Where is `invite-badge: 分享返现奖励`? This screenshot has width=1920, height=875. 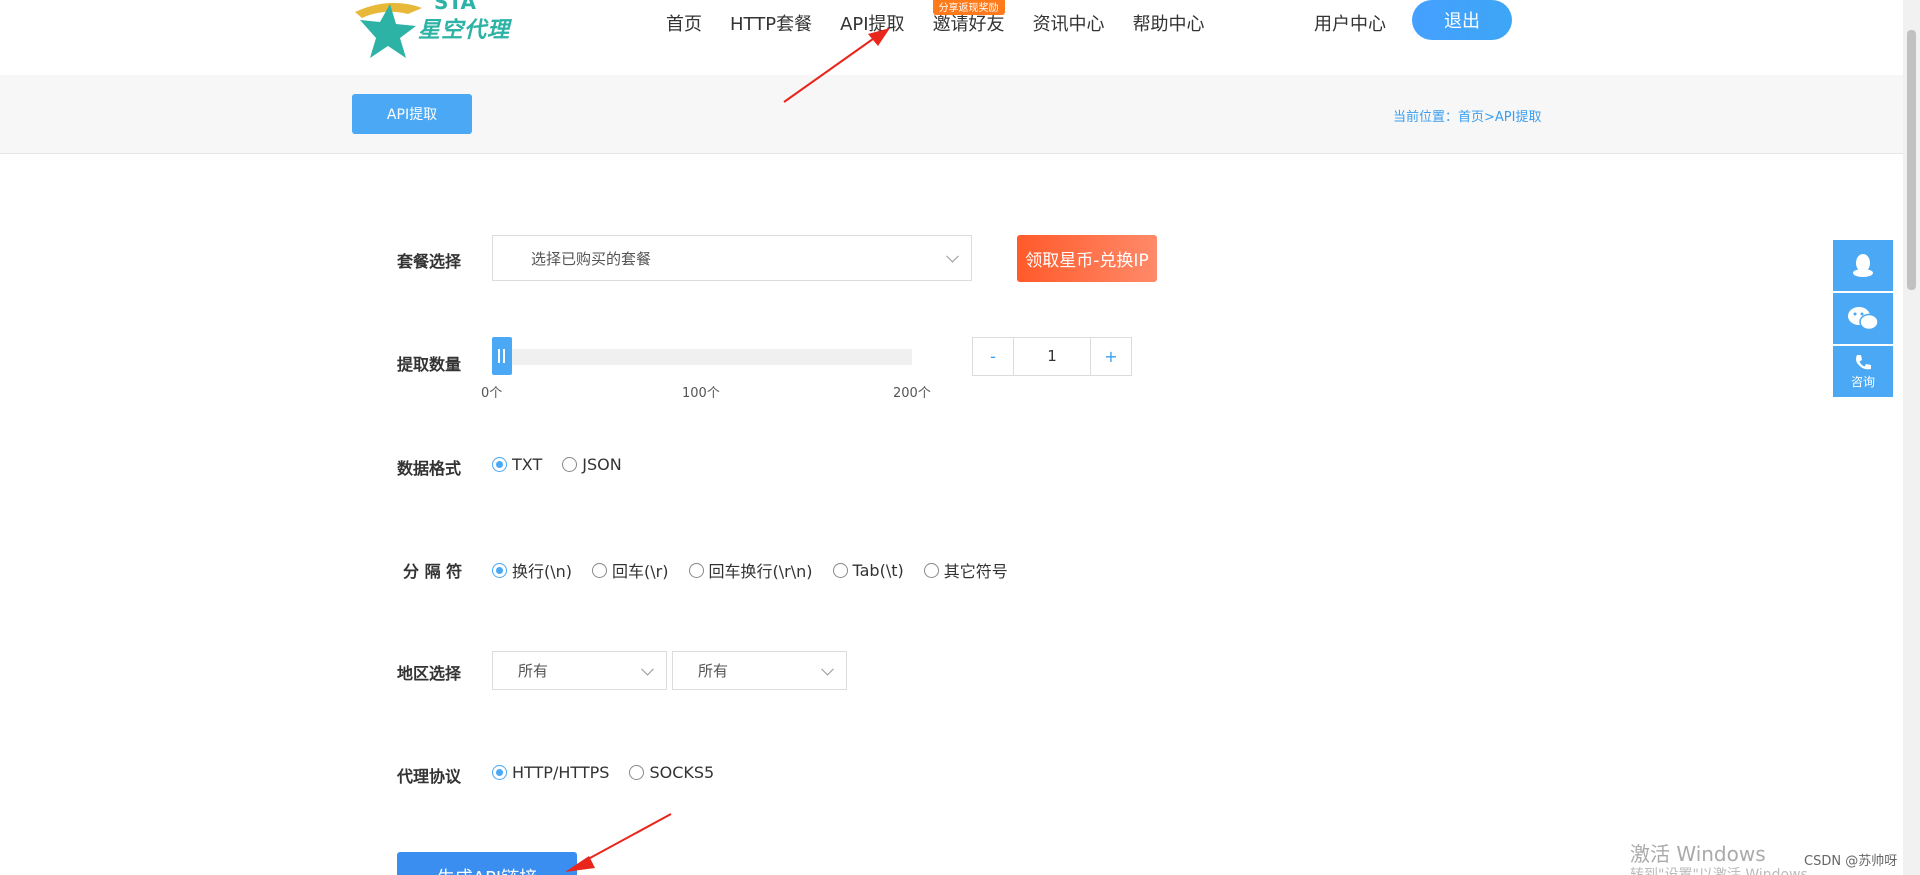 invite-badge: 分享返现奖励 is located at coordinates (968, 7).